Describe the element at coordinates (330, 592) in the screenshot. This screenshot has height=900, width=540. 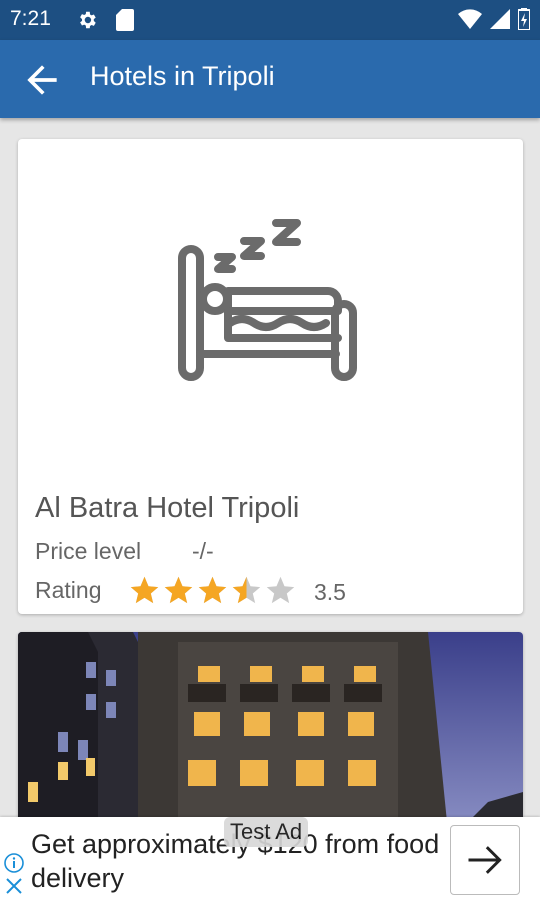
I see `rating-value: 3.5` at that location.